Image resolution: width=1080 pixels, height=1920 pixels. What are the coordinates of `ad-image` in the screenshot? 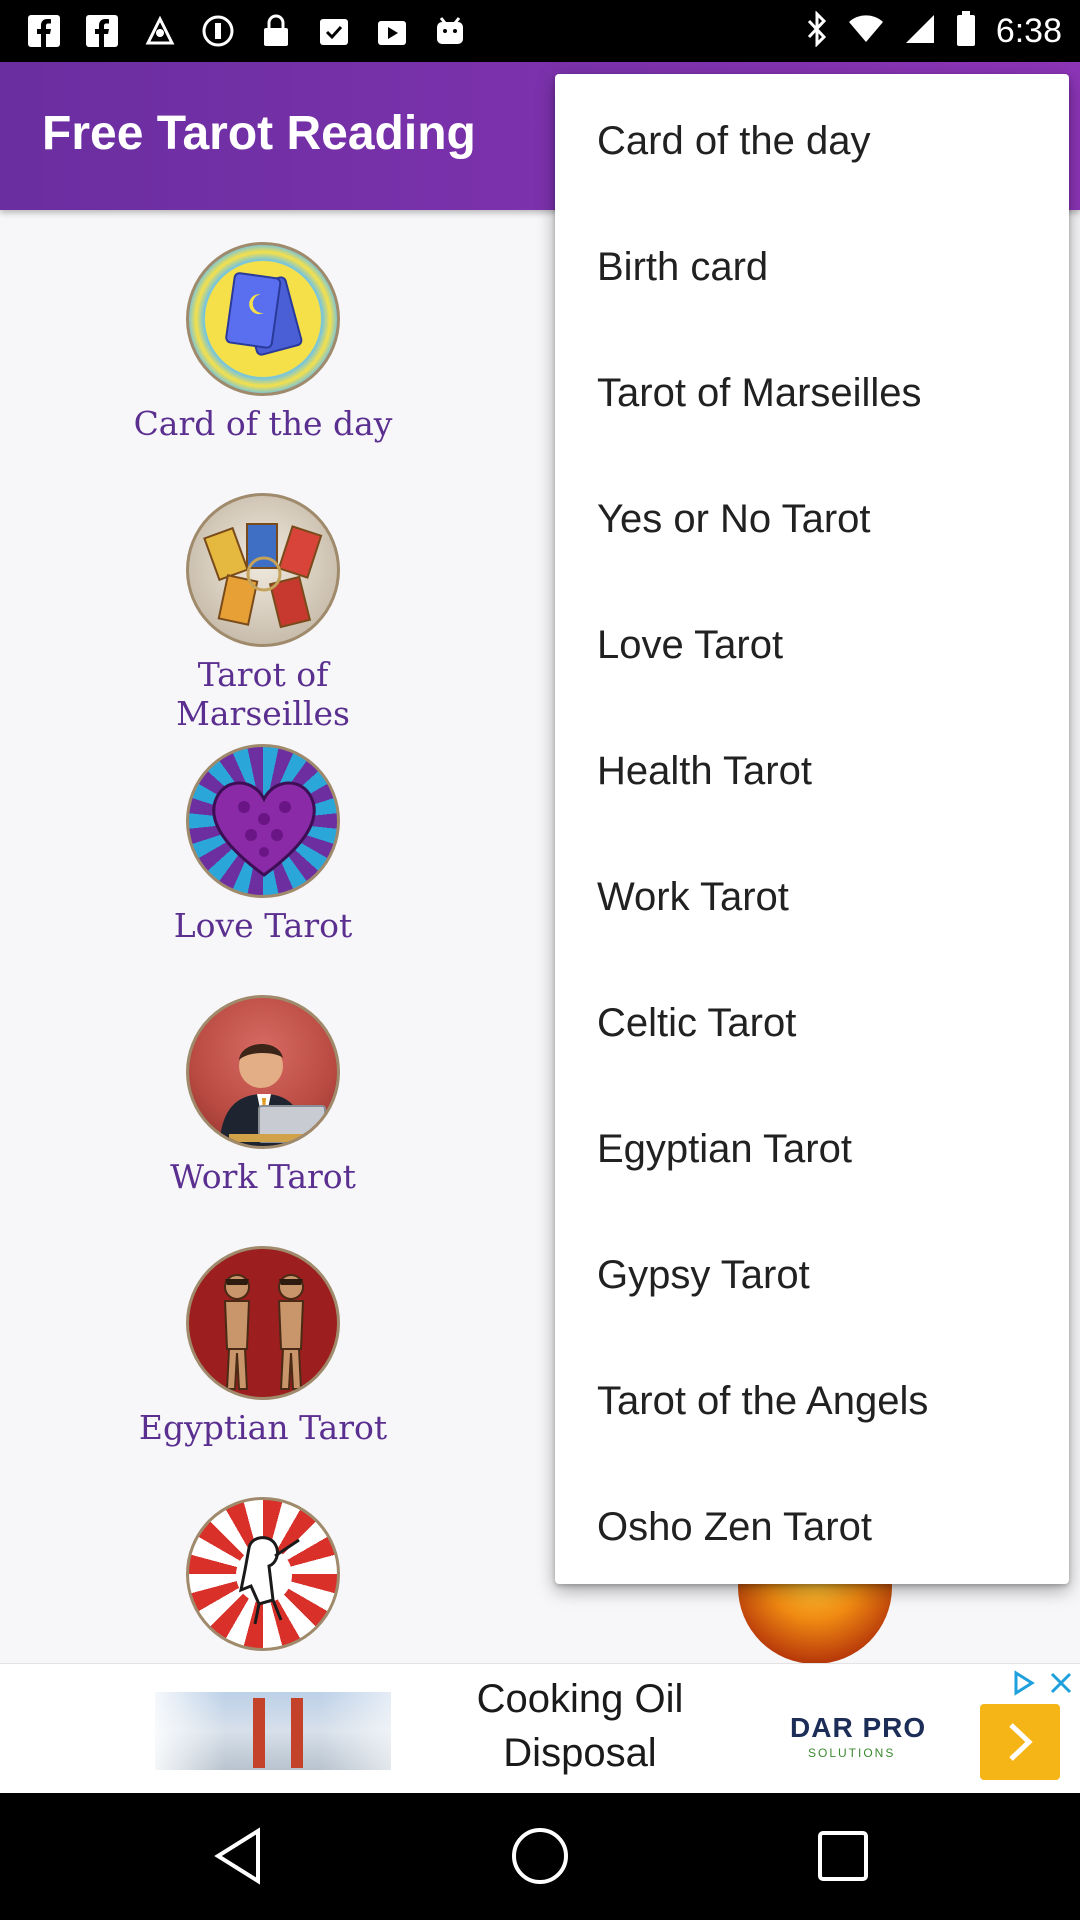 It's located at (273, 1731).